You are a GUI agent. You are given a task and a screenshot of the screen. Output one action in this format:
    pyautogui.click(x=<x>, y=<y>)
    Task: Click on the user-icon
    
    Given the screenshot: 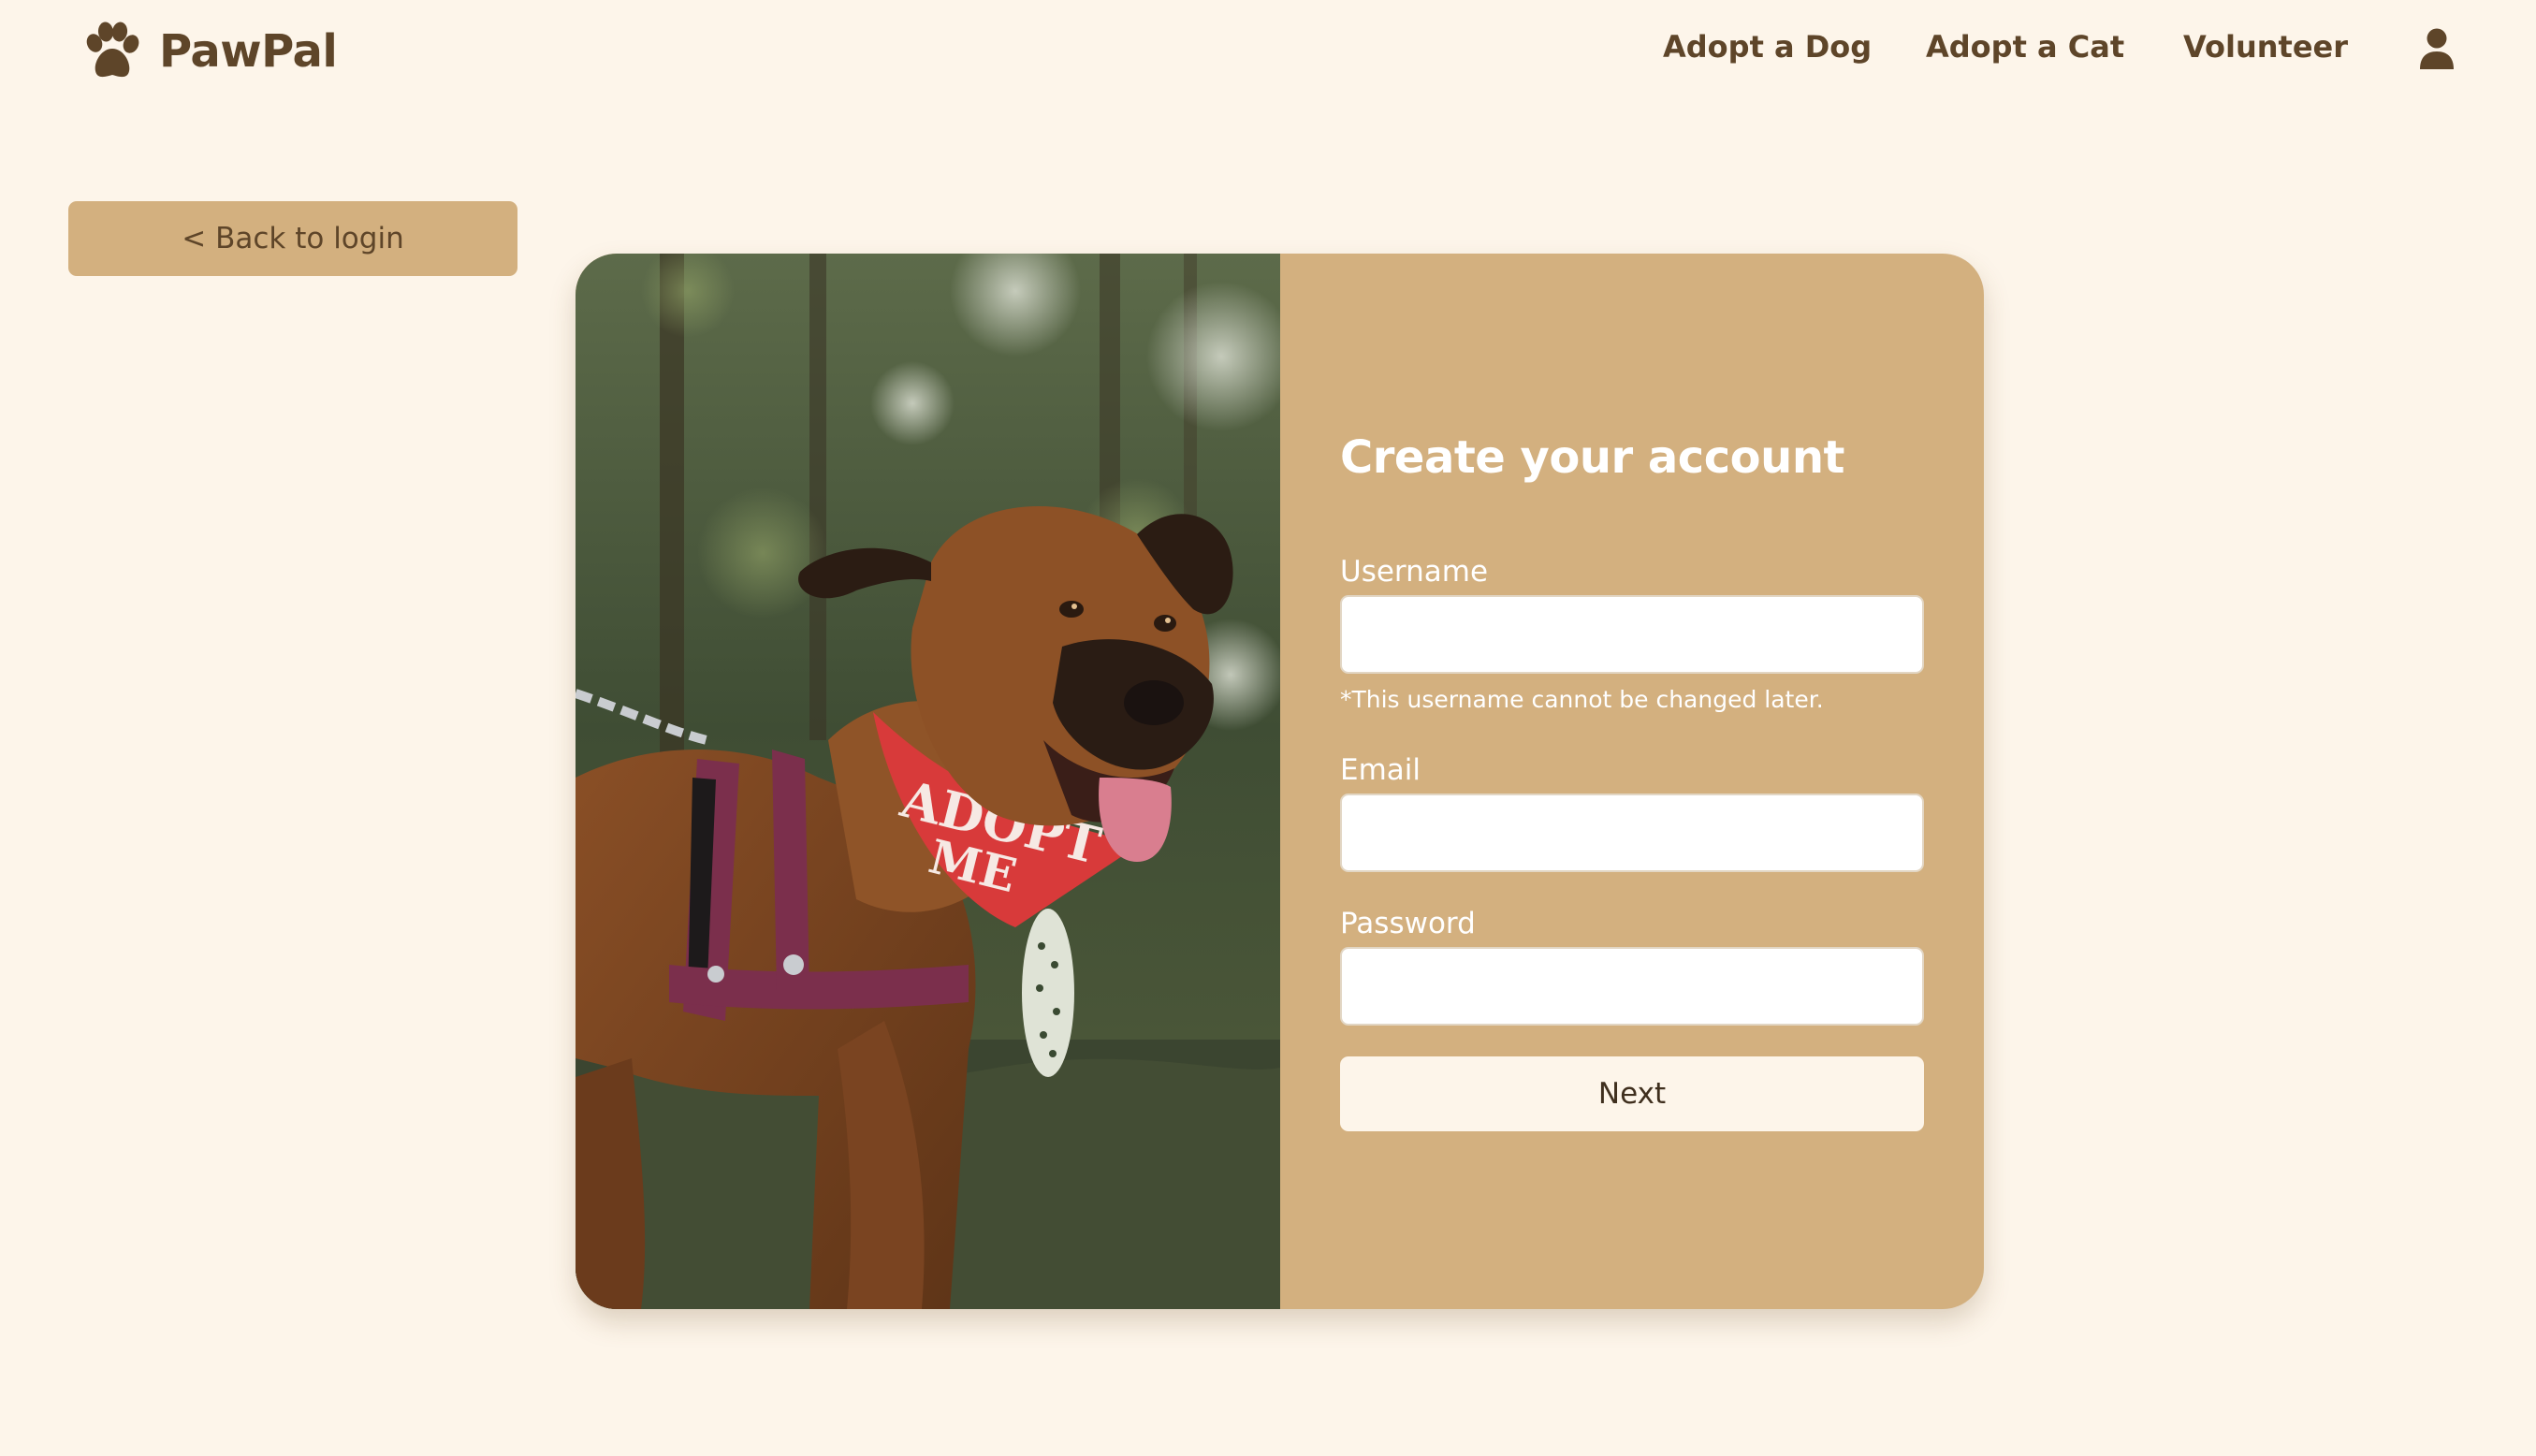 What is the action you would take?
    pyautogui.click(x=2437, y=49)
    